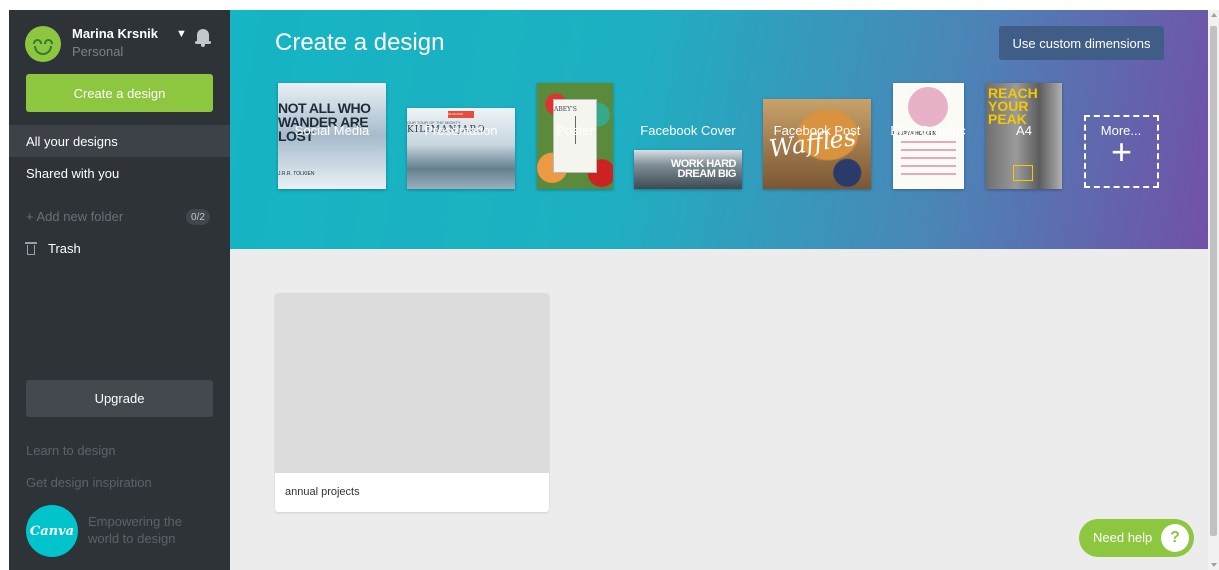 The image size is (1219, 570). What do you see at coordinates (181, 34) in the screenshot?
I see `caret-down-icon: ▼` at bounding box center [181, 34].